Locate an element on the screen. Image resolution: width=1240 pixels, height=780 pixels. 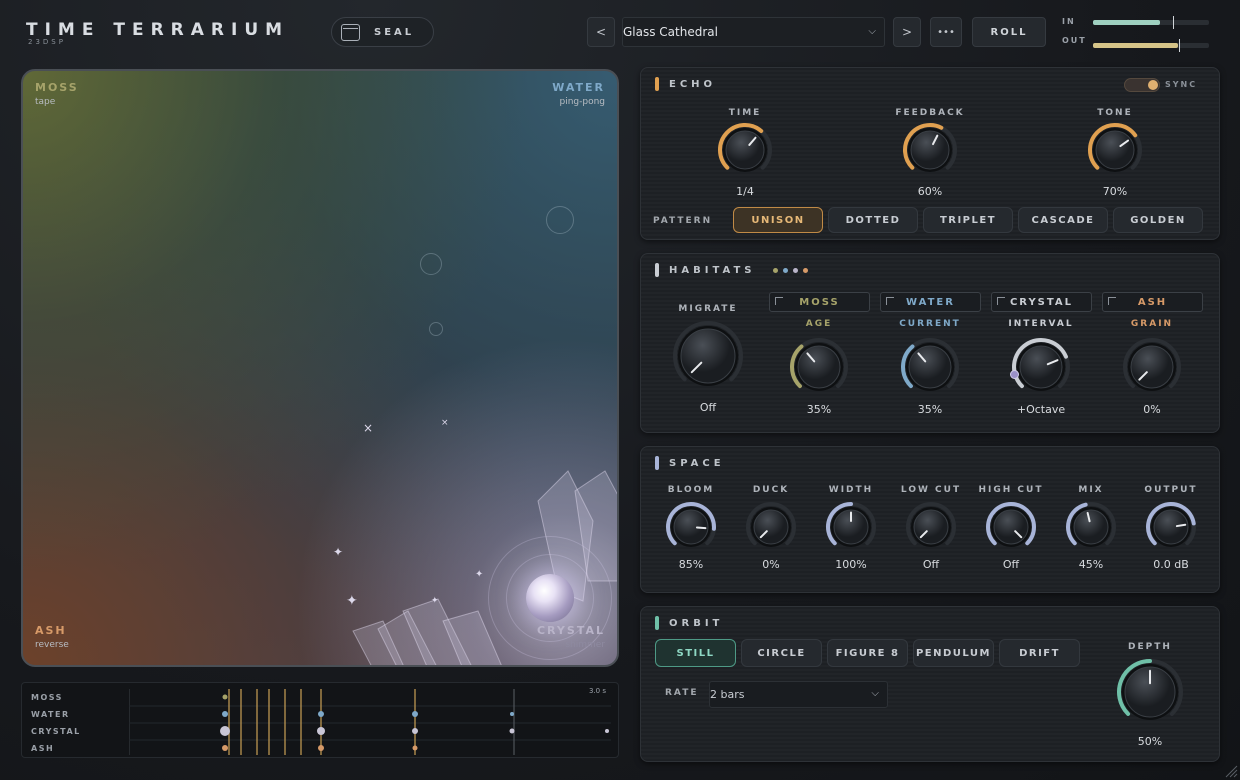
timeline-row-label: ASH is located at coordinates (43, 748).